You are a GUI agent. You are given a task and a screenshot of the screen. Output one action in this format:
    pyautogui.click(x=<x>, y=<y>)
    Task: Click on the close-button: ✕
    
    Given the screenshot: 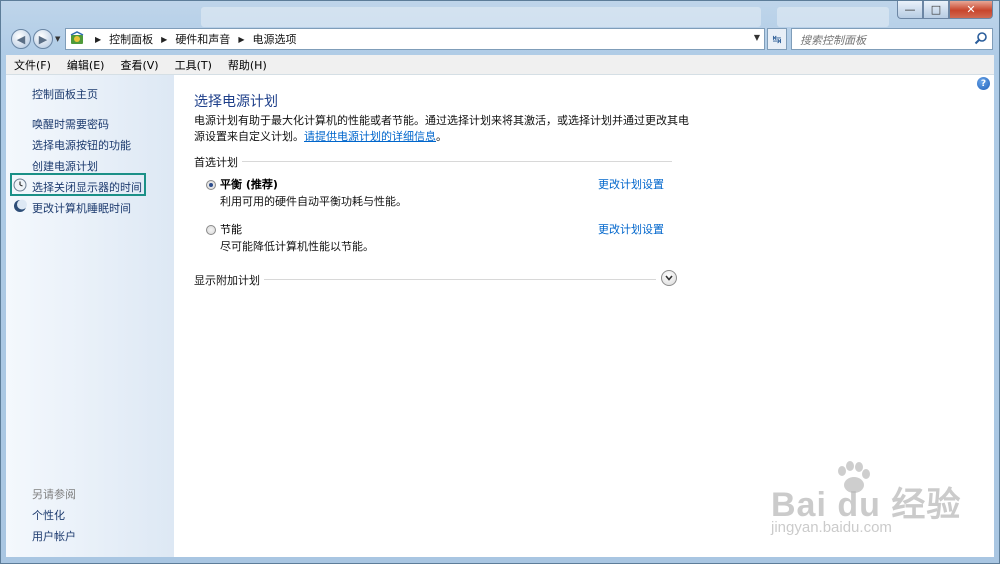 What is the action you would take?
    pyautogui.click(x=971, y=10)
    